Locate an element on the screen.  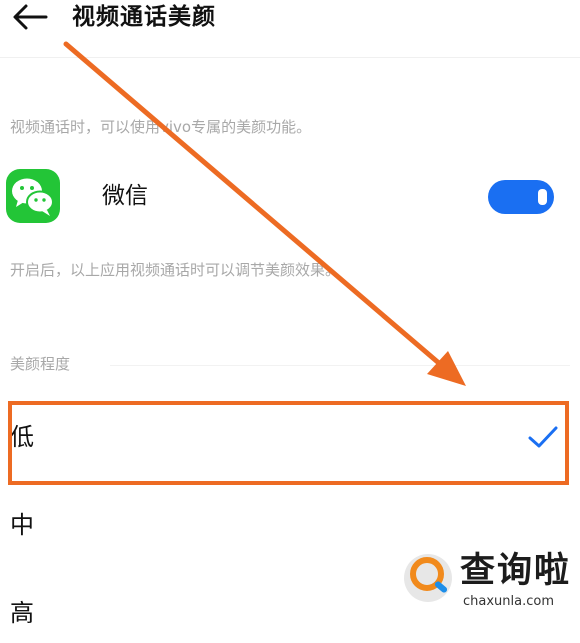
header-bar: 视频通话美颜 is located at coordinates (290, 20).